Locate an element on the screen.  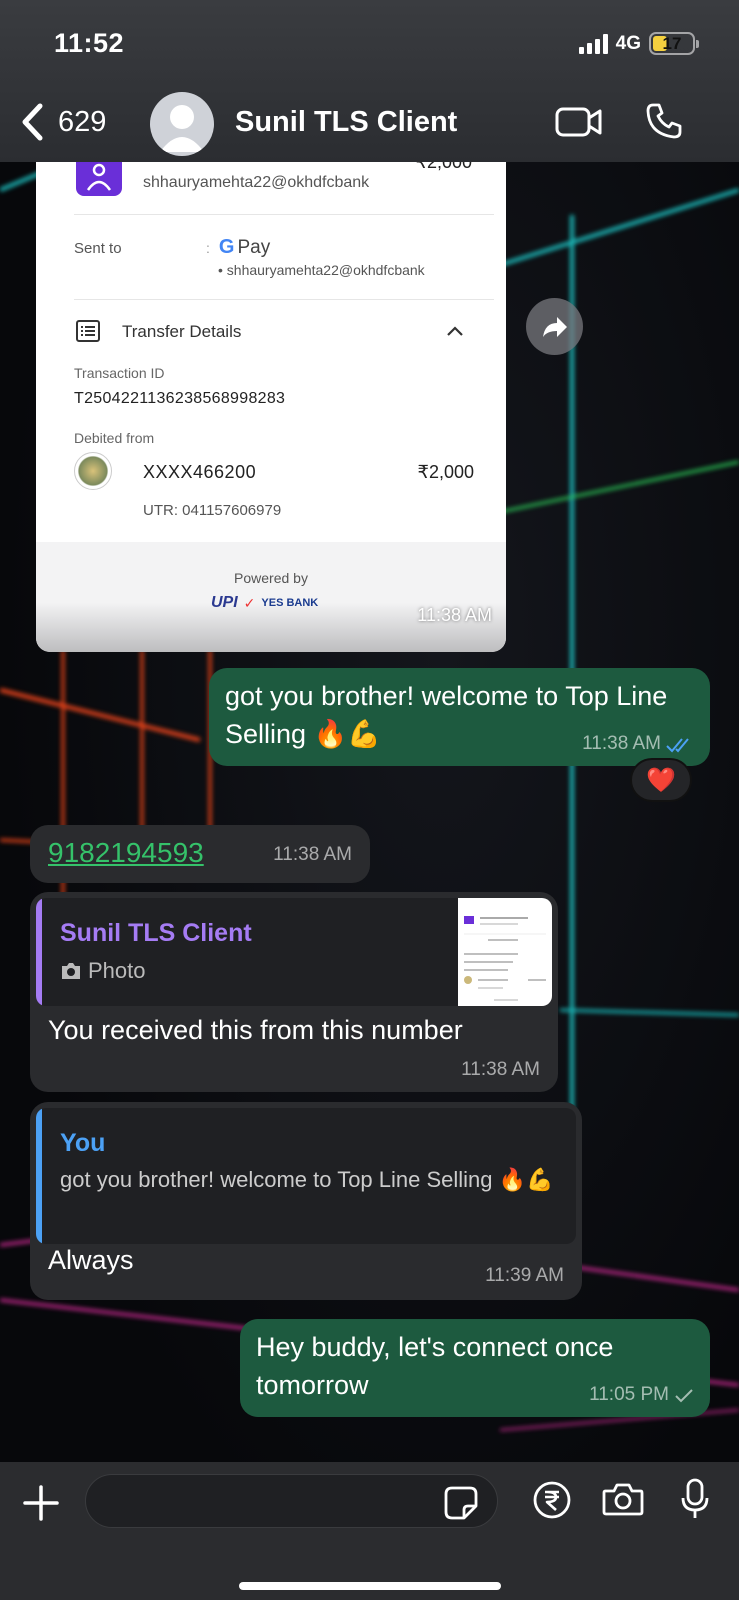
message-time: 11:05 PM is located at coordinates (629, 1395).